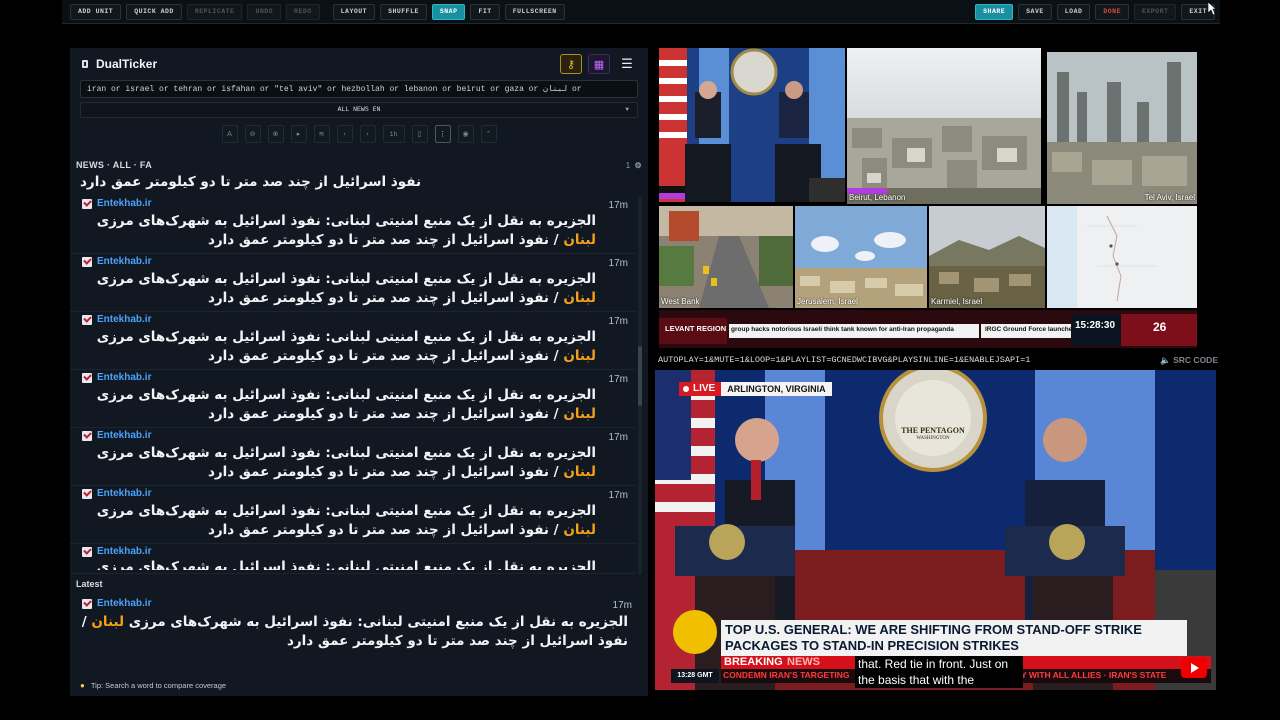  Describe the element at coordinates (1195, 360) in the screenshot. I see `source-code-label: SRC CODE` at that location.